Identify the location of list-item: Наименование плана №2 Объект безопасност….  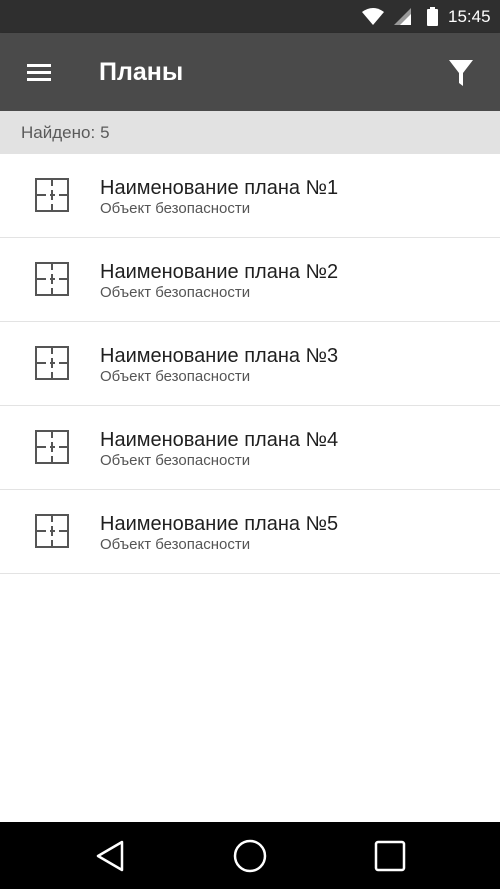
(250, 280).